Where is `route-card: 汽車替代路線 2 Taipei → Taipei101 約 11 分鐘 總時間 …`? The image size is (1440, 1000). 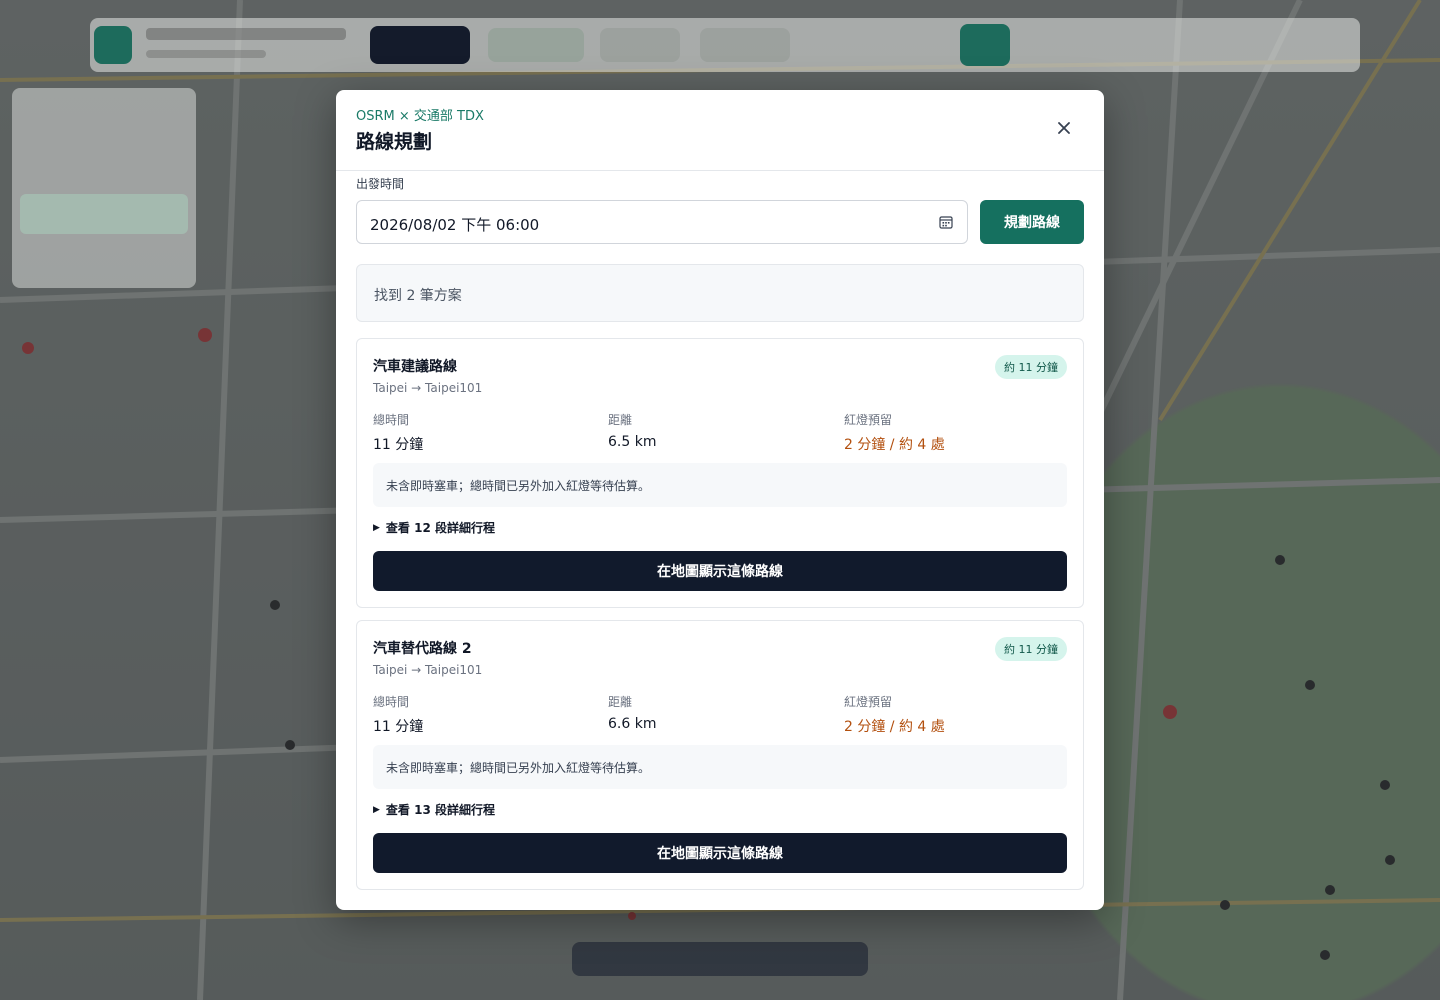 route-card: 汽車替代路線 2 Taipei → Taipei101 約 11 分鐘 總時間 … is located at coordinates (720, 755).